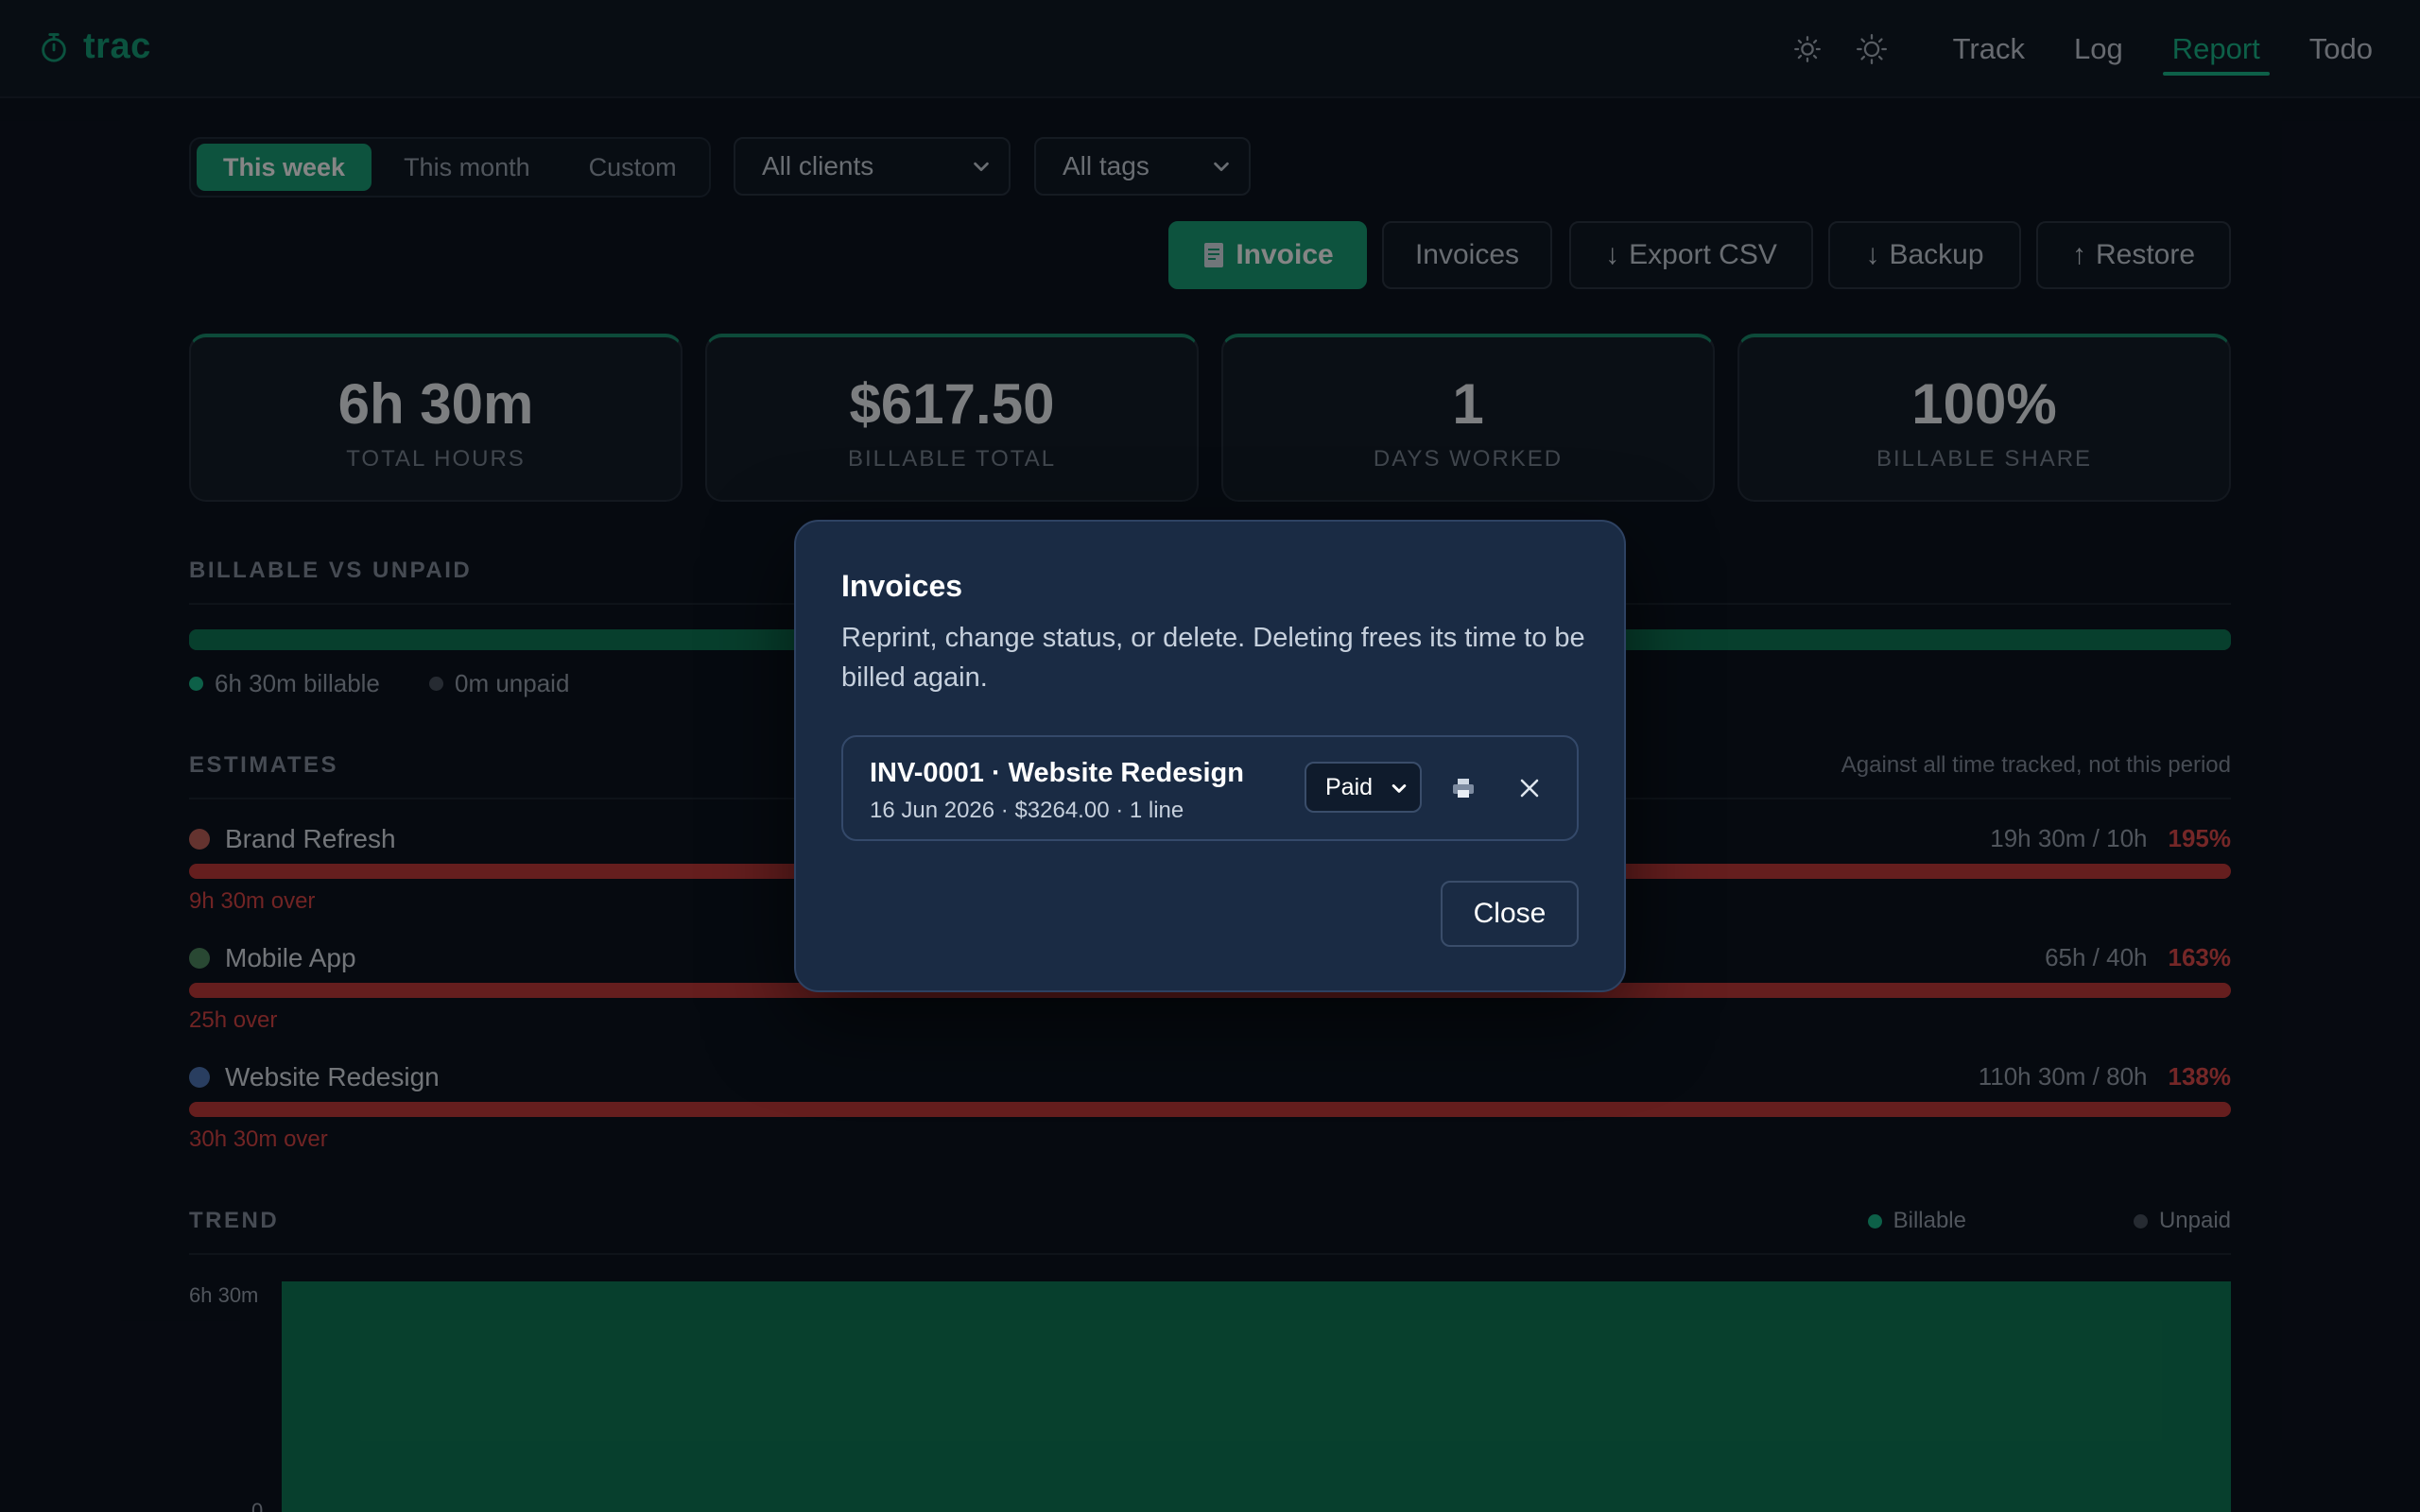  I want to click on delete-invoice-button, so click(1530, 788).